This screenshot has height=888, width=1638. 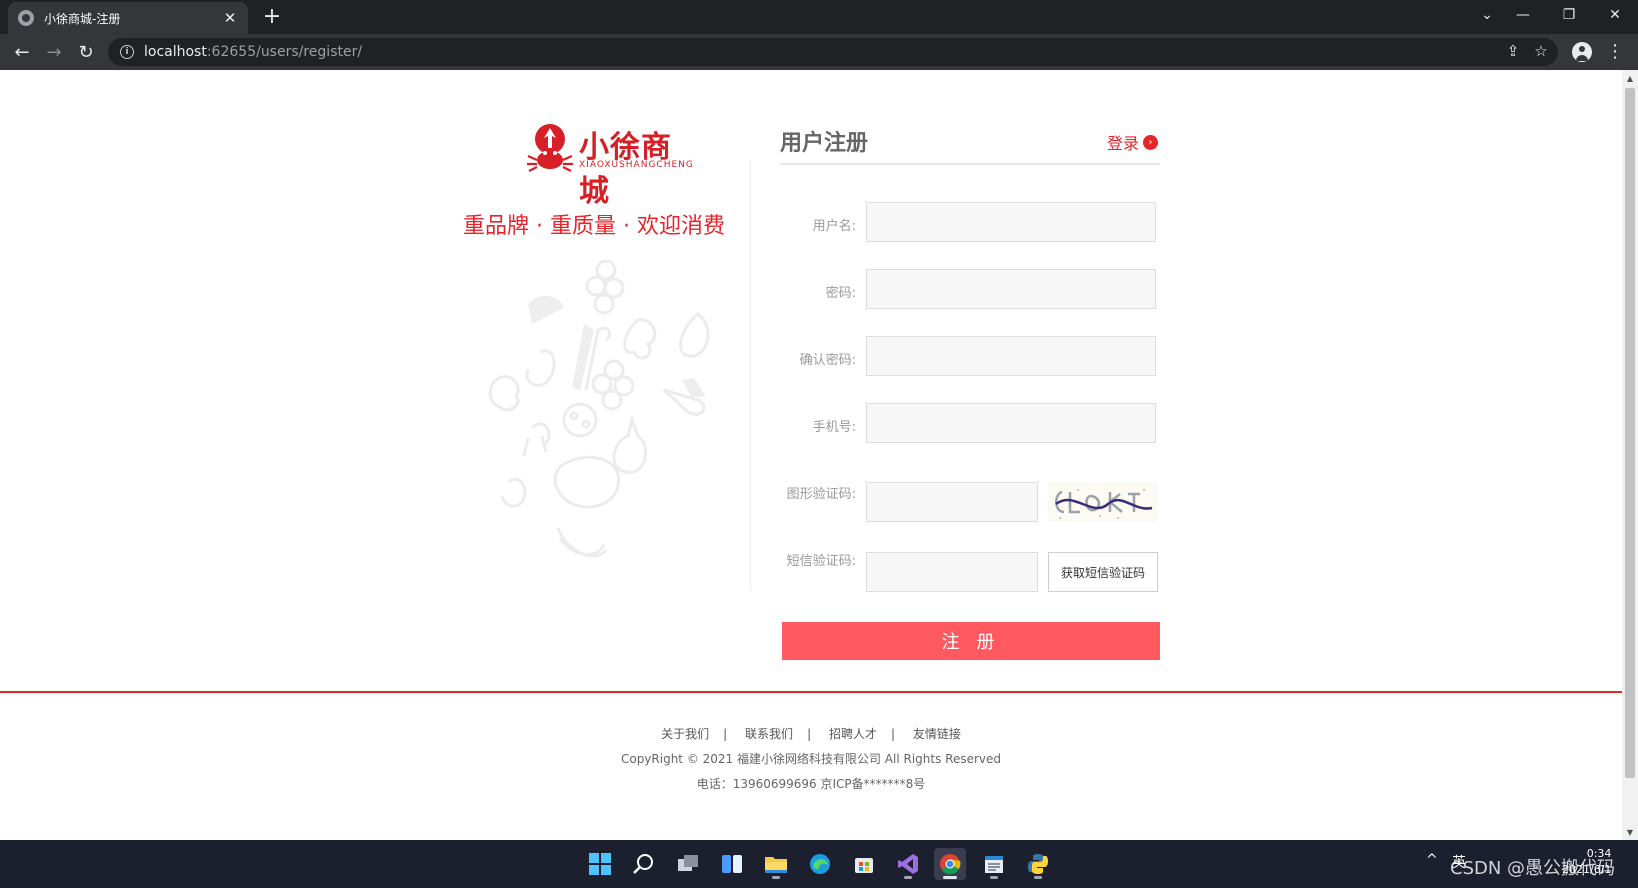 What do you see at coordinates (82, 18) in the screenshot?
I see `tab-title: 小徐商城-注册` at bounding box center [82, 18].